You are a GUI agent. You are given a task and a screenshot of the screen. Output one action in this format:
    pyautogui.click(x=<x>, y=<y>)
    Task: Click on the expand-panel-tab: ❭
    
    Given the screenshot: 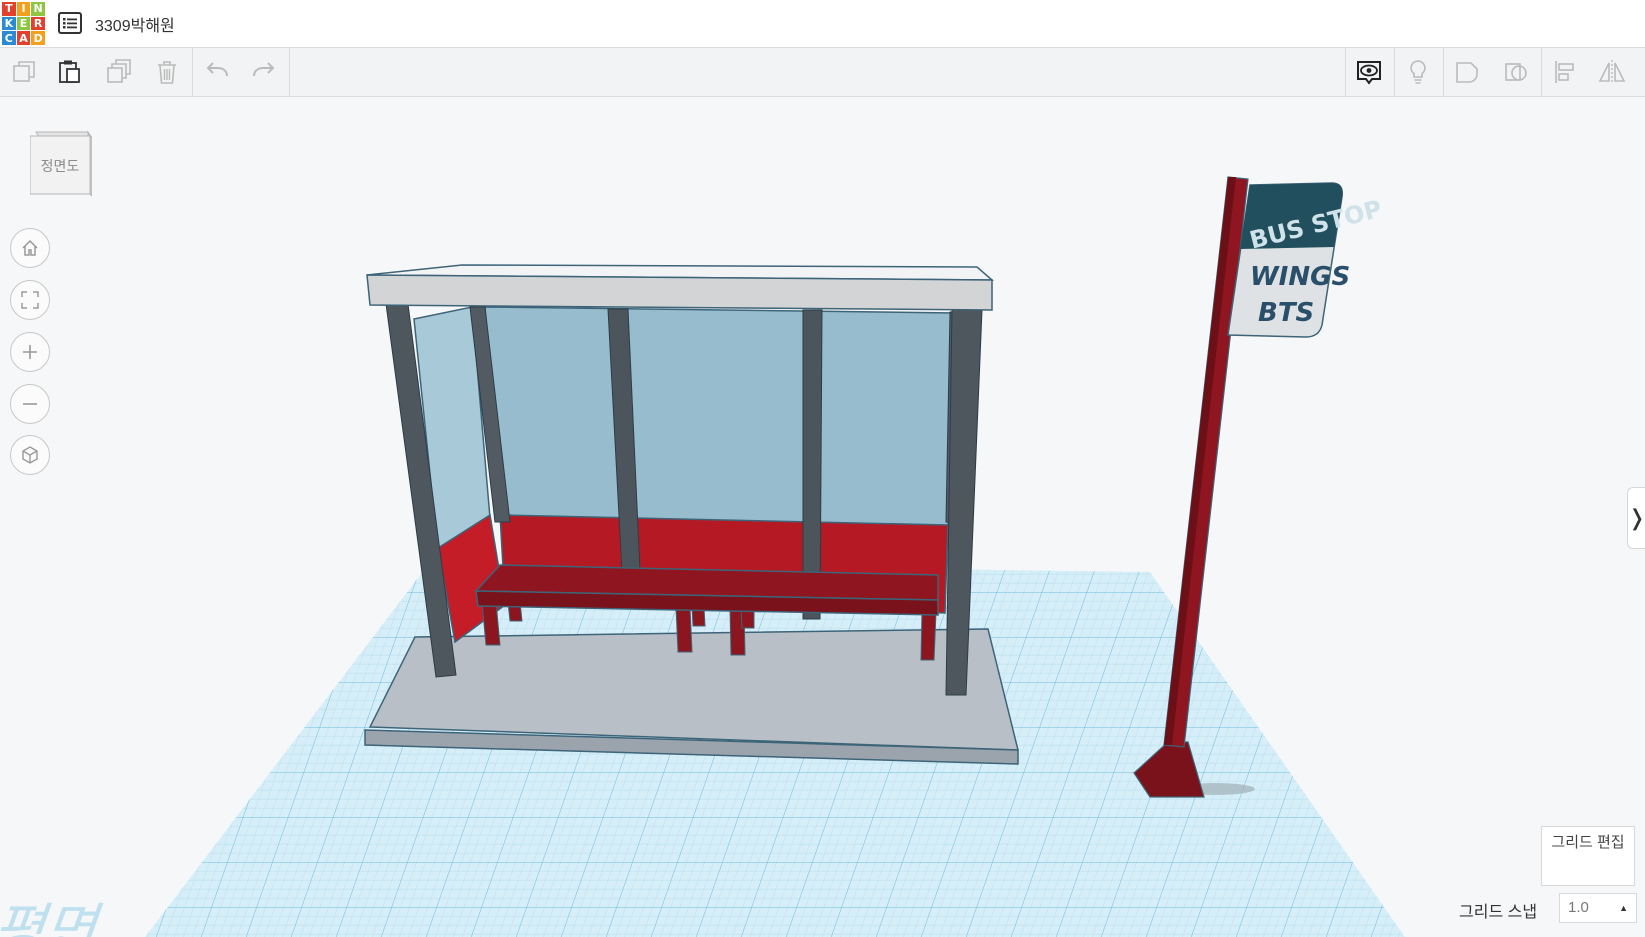 What is the action you would take?
    pyautogui.click(x=1636, y=518)
    